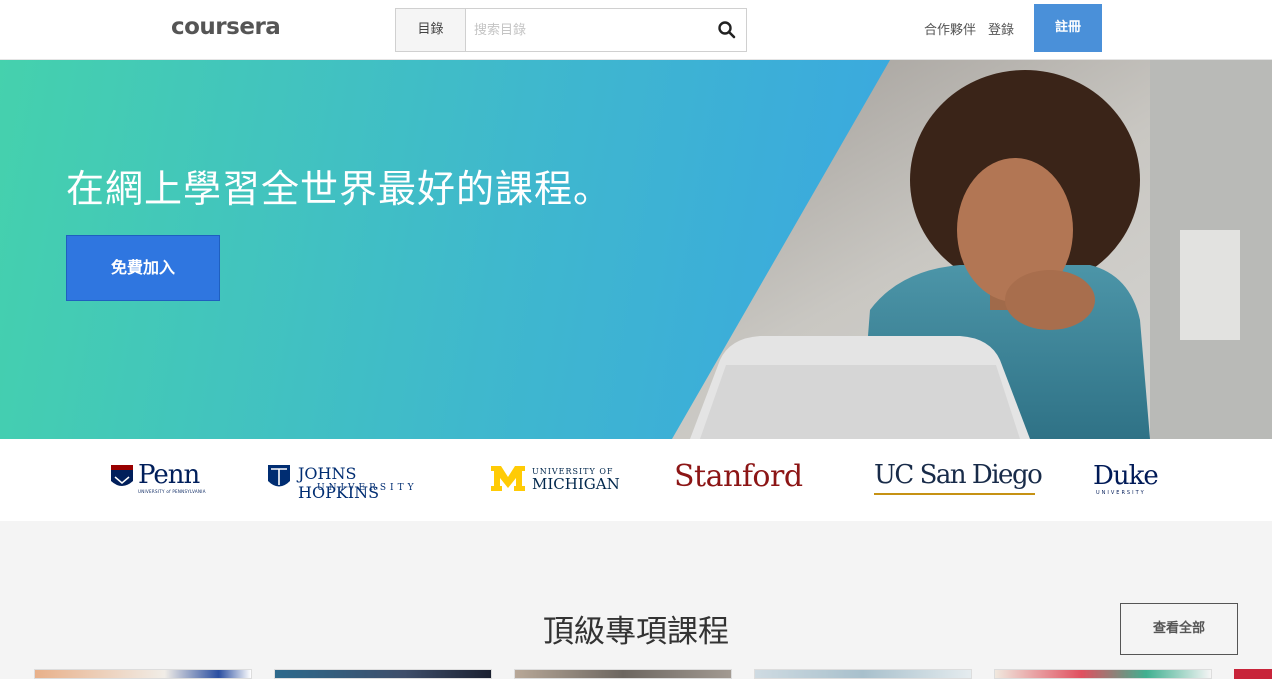 The width and height of the screenshot is (1272, 679). I want to click on jhu-subtitle: UNIVERSITY, so click(367, 488).